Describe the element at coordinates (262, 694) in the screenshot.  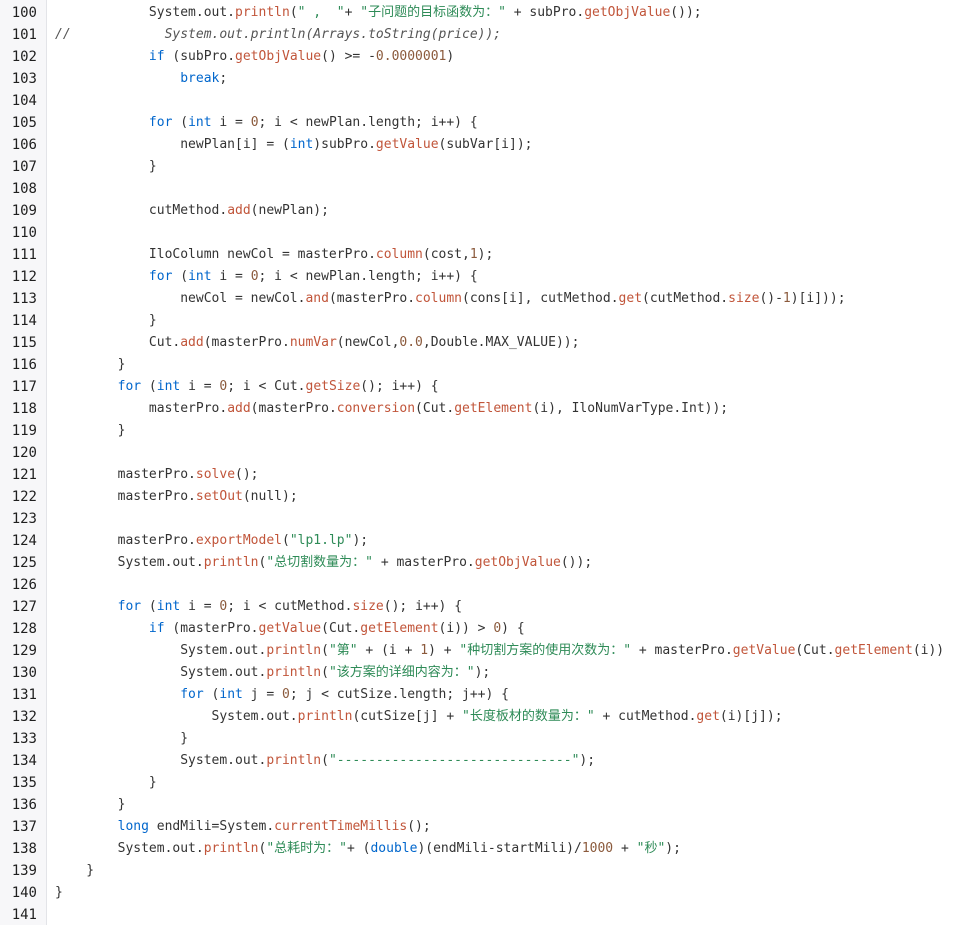
I see `code-token: j =` at that location.